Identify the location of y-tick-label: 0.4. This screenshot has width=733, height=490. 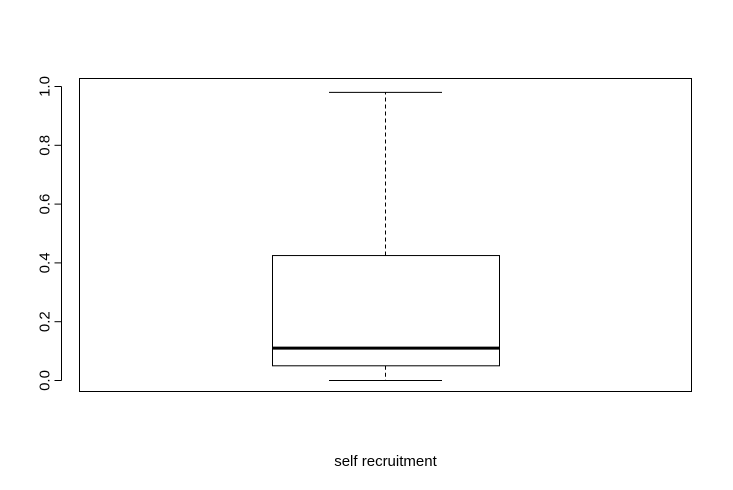
(45, 262).